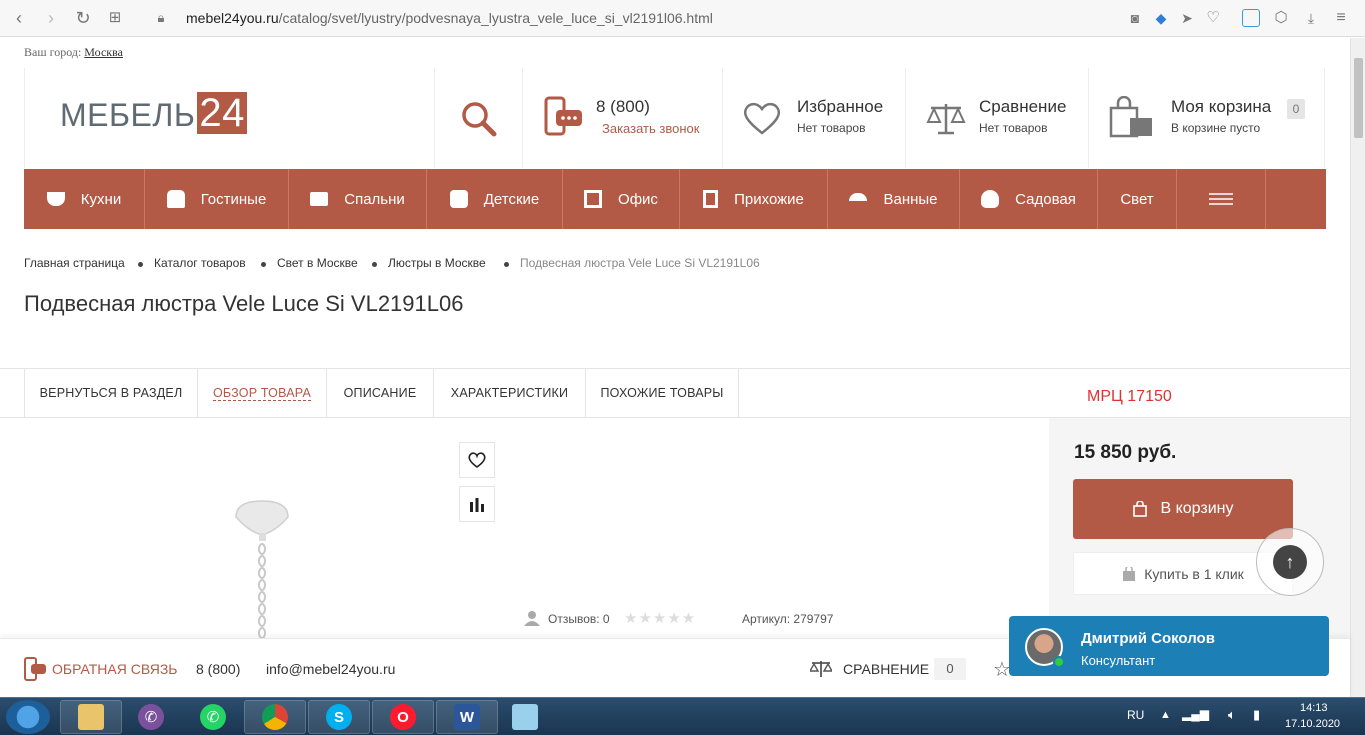  Describe the element at coordinates (1221, 199) in the screenshot. I see `menu-more-icon` at that location.